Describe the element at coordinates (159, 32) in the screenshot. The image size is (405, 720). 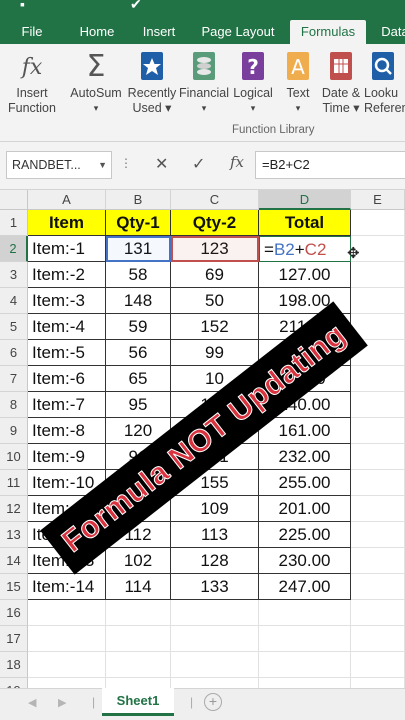
I see `tab-insert: Insert` at that location.